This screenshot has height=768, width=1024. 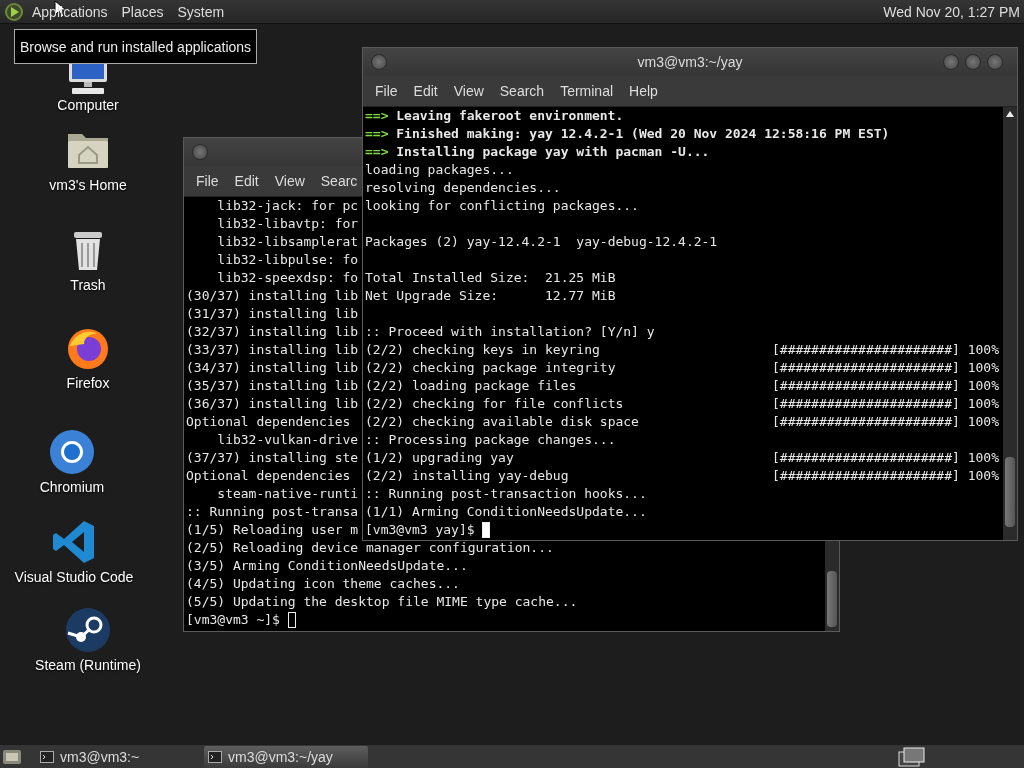 I want to click on desktop-icon-label: Trash, so click(x=88, y=285).